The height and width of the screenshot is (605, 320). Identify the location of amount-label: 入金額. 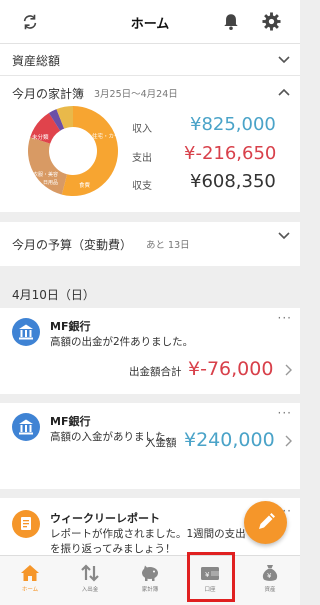
(161, 443).